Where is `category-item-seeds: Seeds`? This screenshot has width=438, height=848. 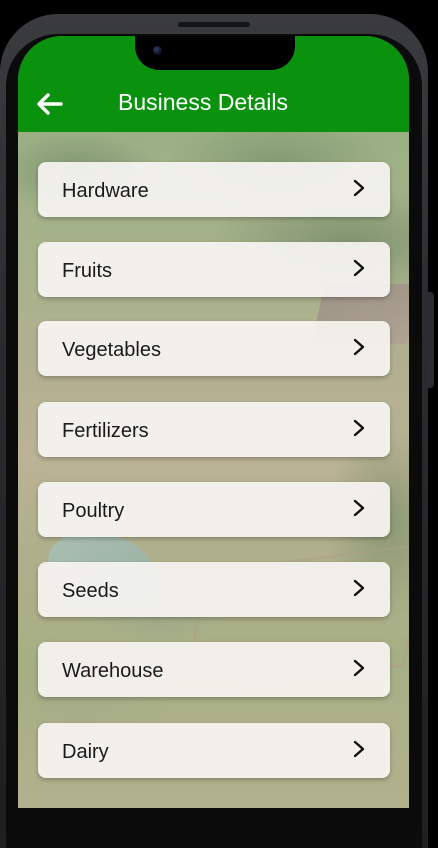
category-item-seeds: Seeds is located at coordinates (214, 589).